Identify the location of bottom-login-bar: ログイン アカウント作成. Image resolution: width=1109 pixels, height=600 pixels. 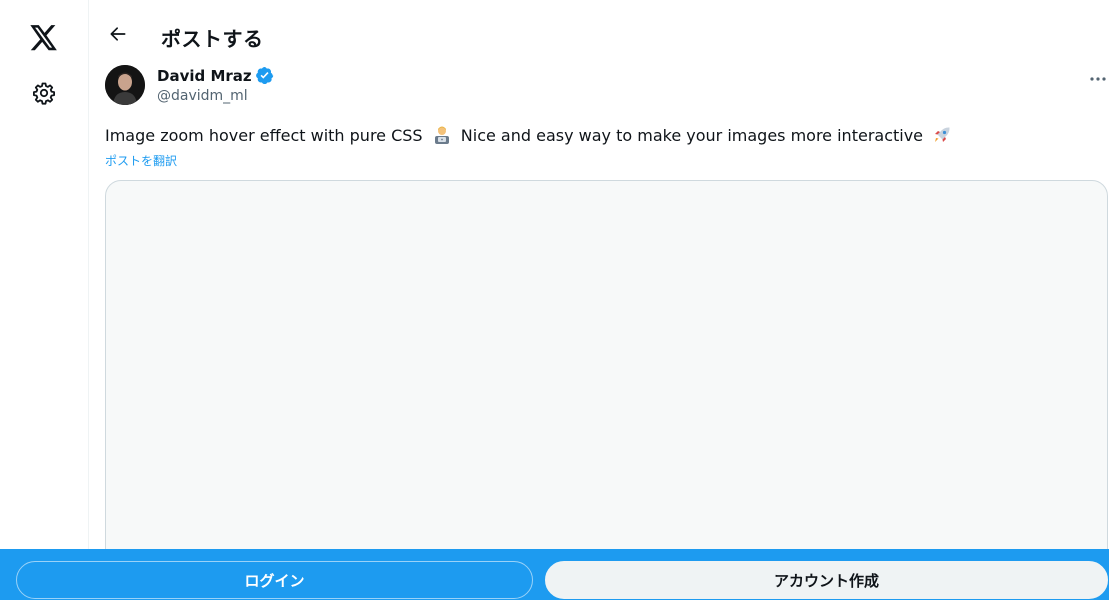
(554, 574).